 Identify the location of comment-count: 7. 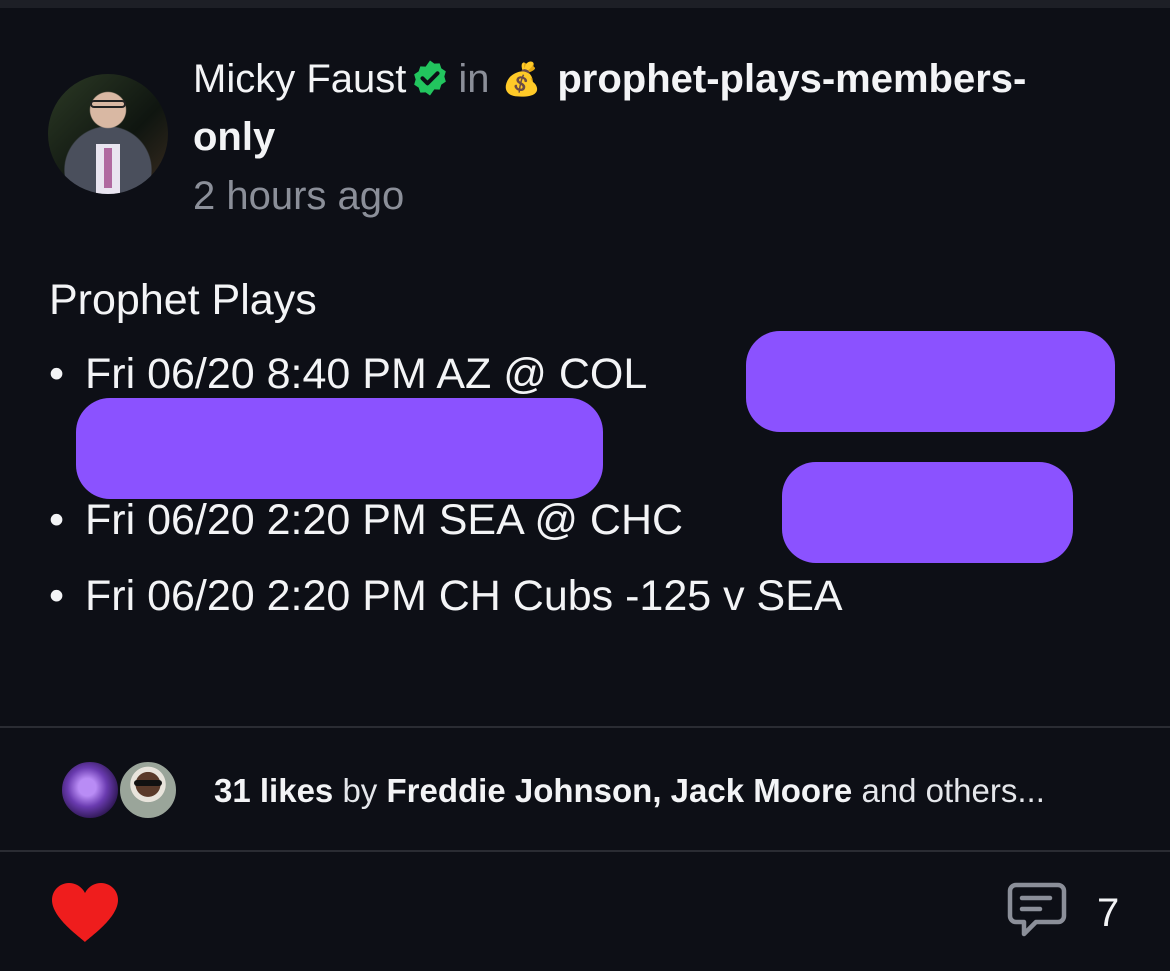
(1108, 913).